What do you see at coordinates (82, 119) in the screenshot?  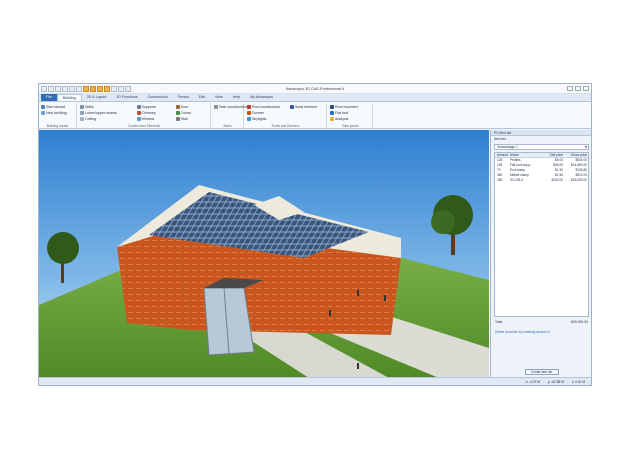 I see `ceiling-icon` at bounding box center [82, 119].